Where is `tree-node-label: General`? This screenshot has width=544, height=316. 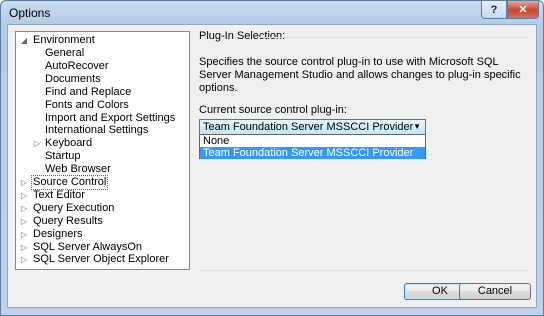
tree-node-label: General is located at coordinates (65, 53).